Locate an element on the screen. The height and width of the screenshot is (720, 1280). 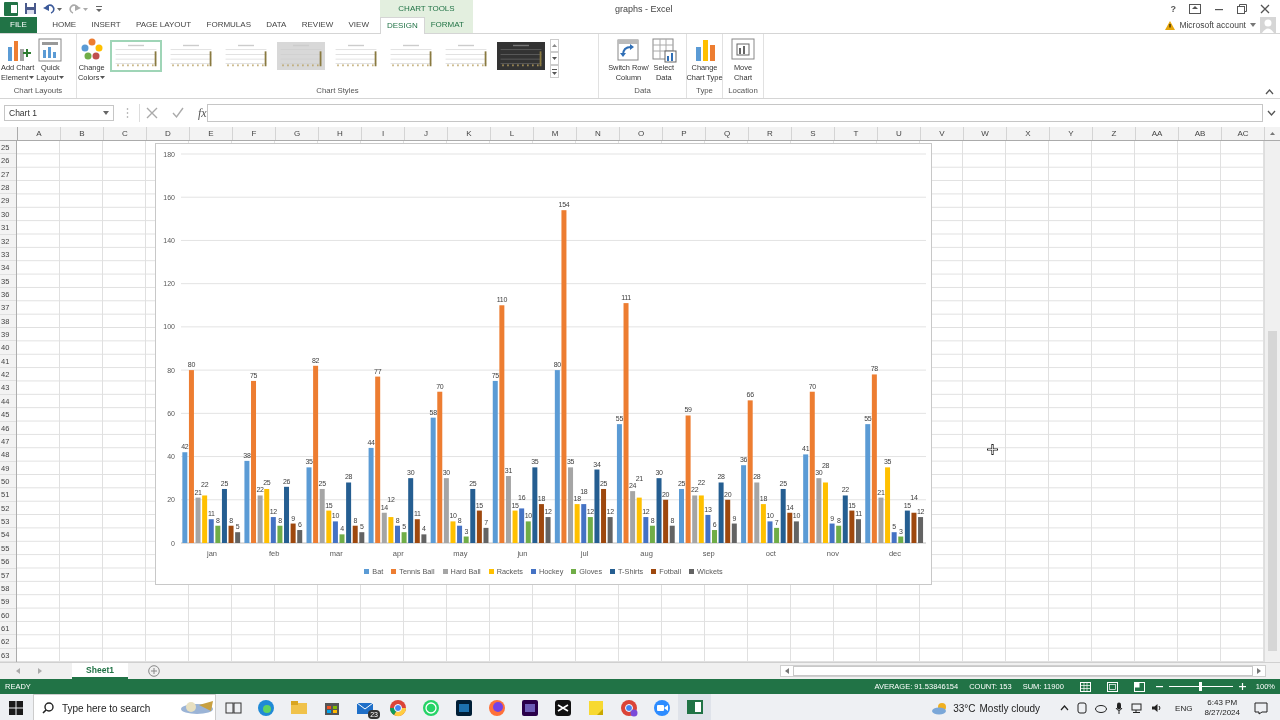
column-header: E is located at coordinates (211, 133).